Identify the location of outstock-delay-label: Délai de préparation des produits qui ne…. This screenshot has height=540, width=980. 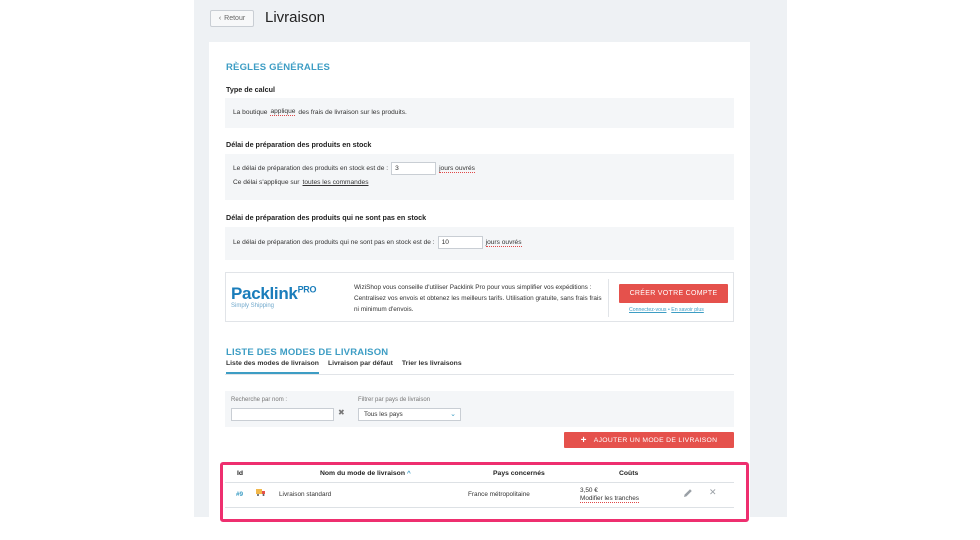
(326, 217).